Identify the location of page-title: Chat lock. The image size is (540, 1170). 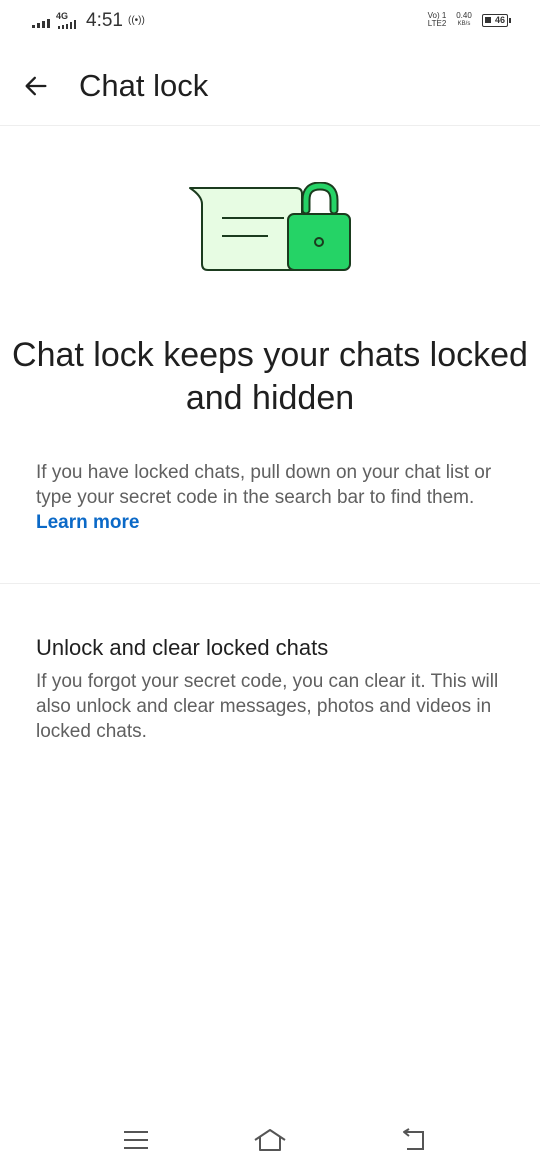
(144, 85).